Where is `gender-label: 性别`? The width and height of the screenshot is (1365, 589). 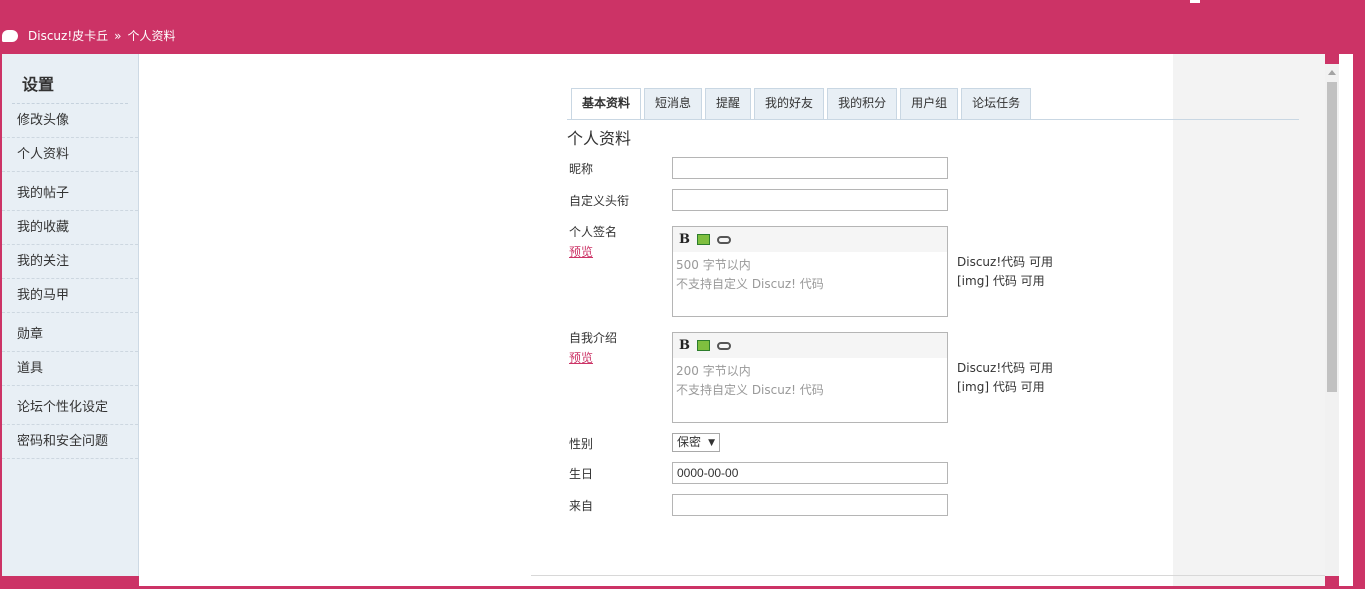 gender-label: 性别 is located at coordinates (581, 444).